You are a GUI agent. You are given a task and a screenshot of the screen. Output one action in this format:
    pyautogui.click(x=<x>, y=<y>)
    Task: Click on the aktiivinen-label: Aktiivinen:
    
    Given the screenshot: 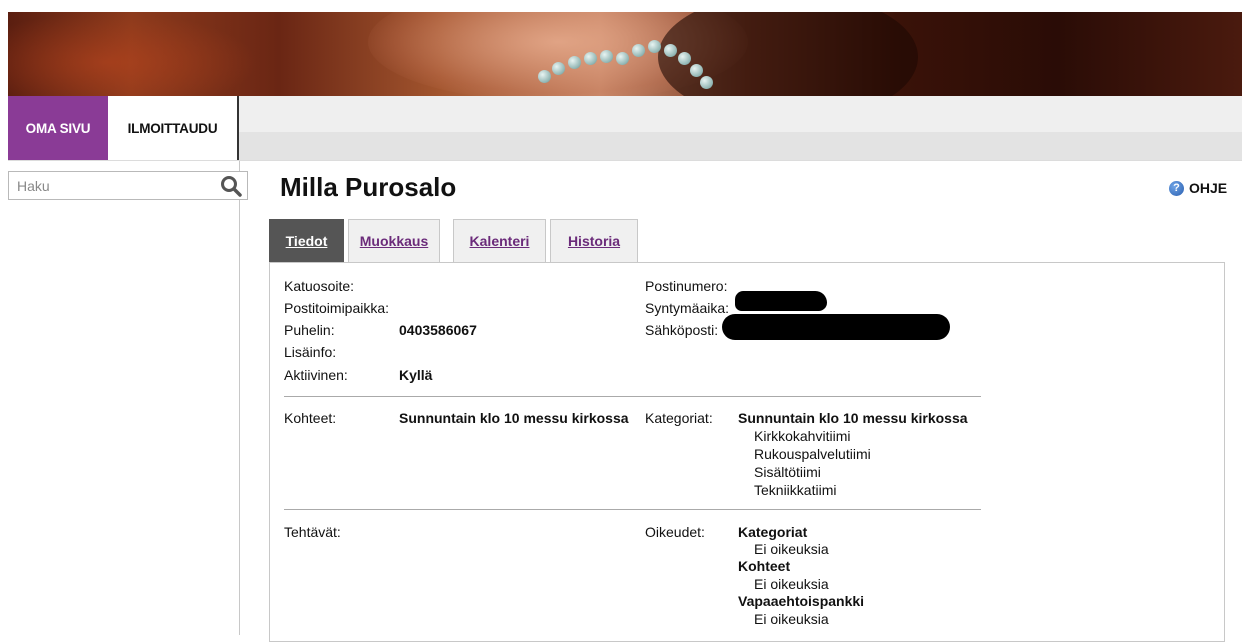 What is the action you would take?
    pyautogui.click(x=316, y=375)
    